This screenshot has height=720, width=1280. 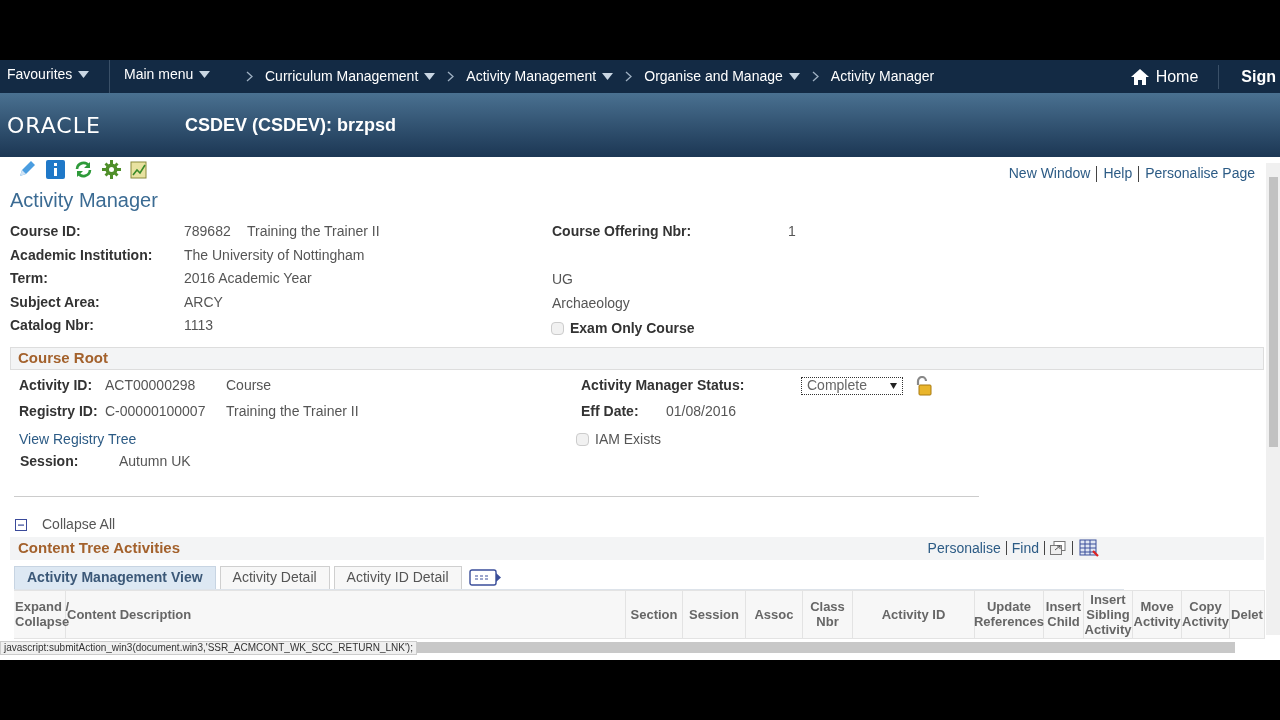 I want to click on field-value: Course, so click(x=249, y=385).